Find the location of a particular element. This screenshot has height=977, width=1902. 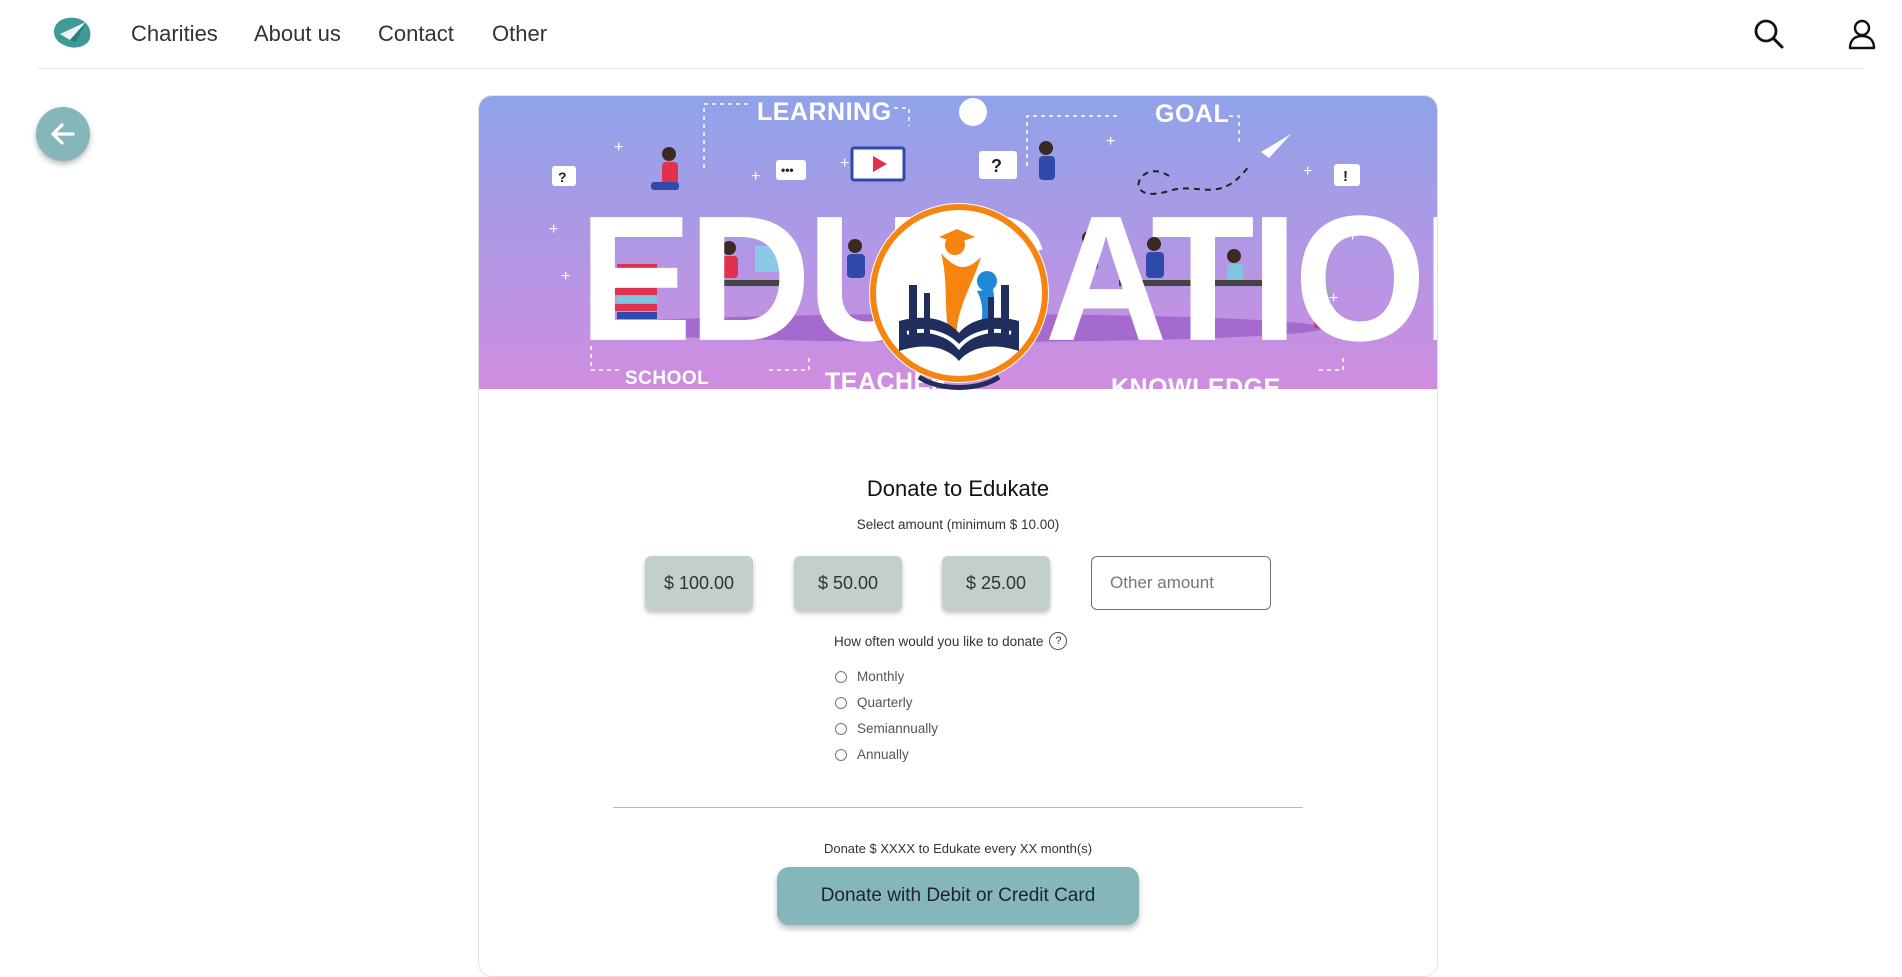

radio-monthly is located at coordinates (841, 676).